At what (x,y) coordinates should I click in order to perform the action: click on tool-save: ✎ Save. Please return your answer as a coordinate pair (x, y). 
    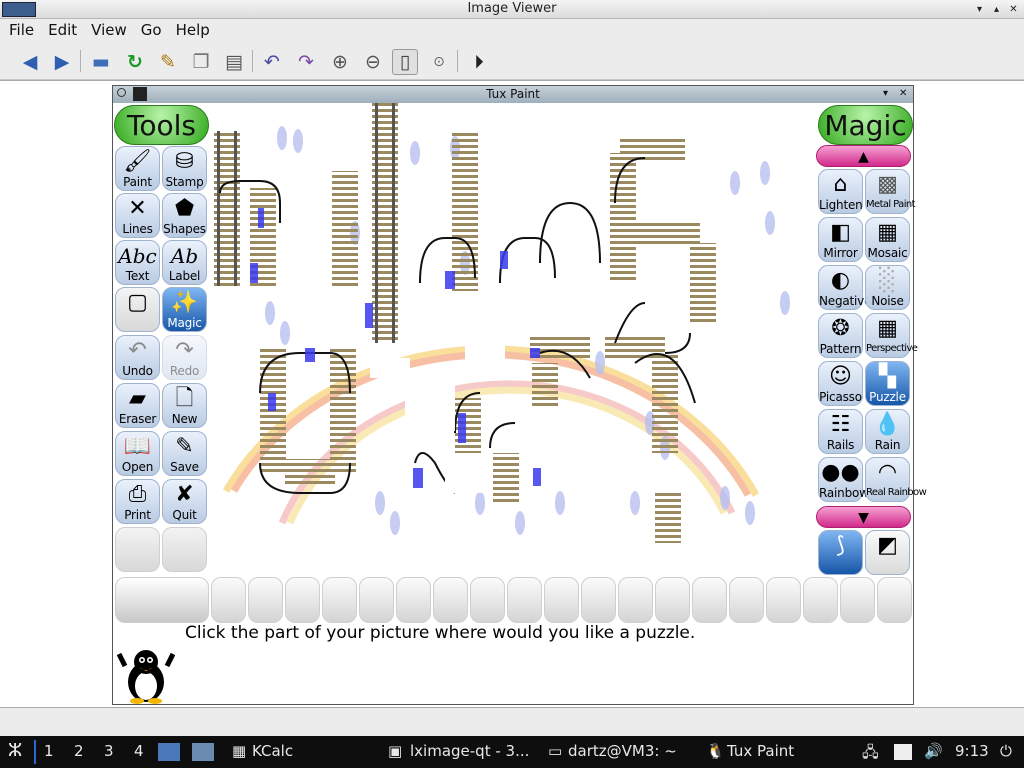
    Looking at the image, I should click on (184, 453).